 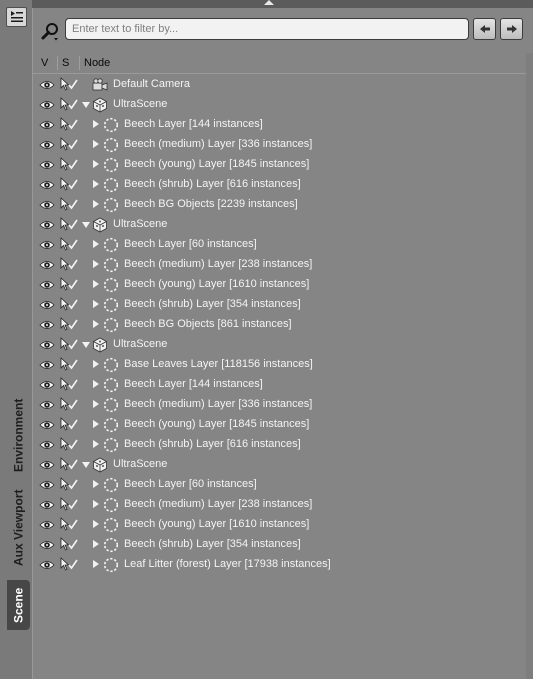 What do you see at coordinates (18, 528) in the screenshot?
I see `tab-aux-viewport: Aux Viewport` at bounding box center [18, 528].